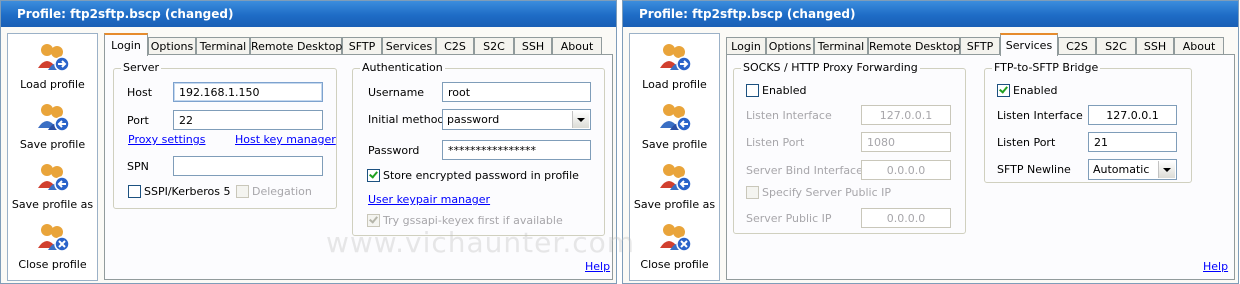  I want to click on specify-public-ip-checkbox, so click(752, 192).